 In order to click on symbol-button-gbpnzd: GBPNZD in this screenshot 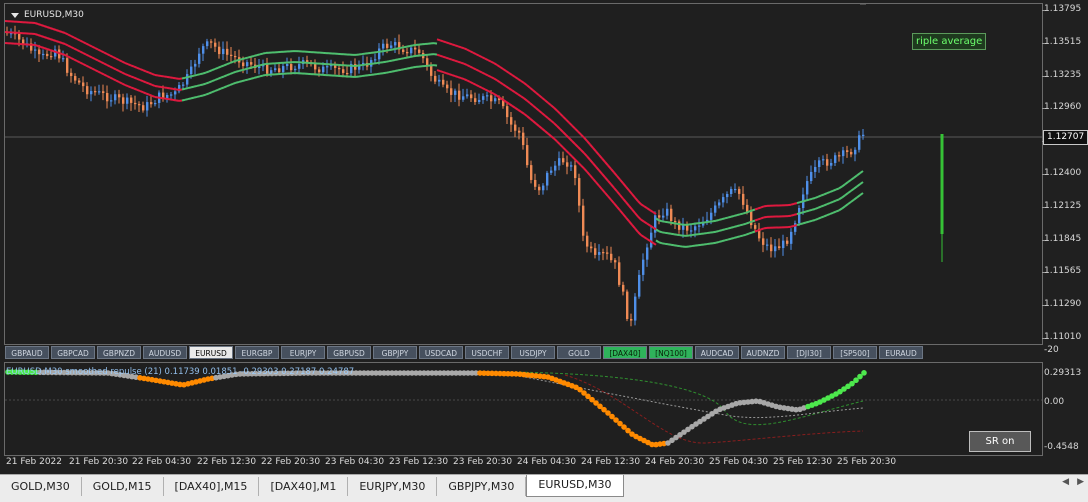, I will do `click(119, 352)`.